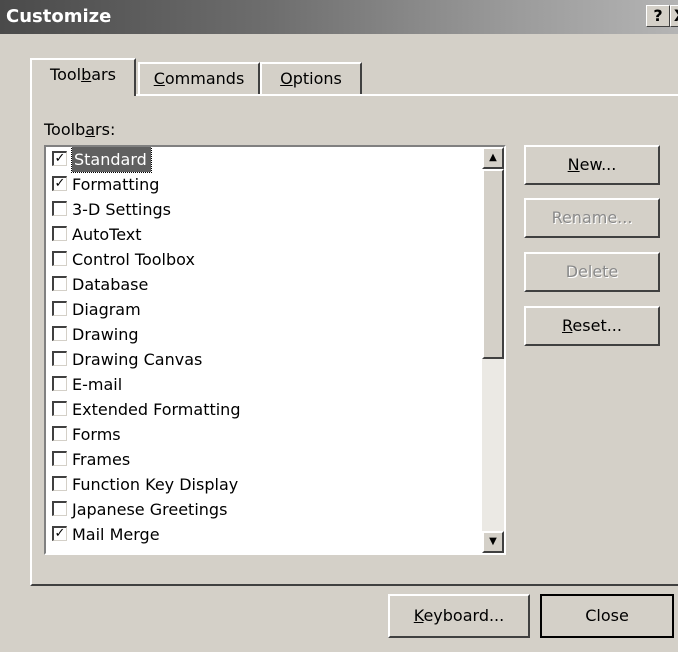 This screenshot has width=678, height=652. What do you see at coordinates (66, 74) in the screenshot?
I see `tab-toolbars-label-pre: Tool` at bounding box center [66, 74].